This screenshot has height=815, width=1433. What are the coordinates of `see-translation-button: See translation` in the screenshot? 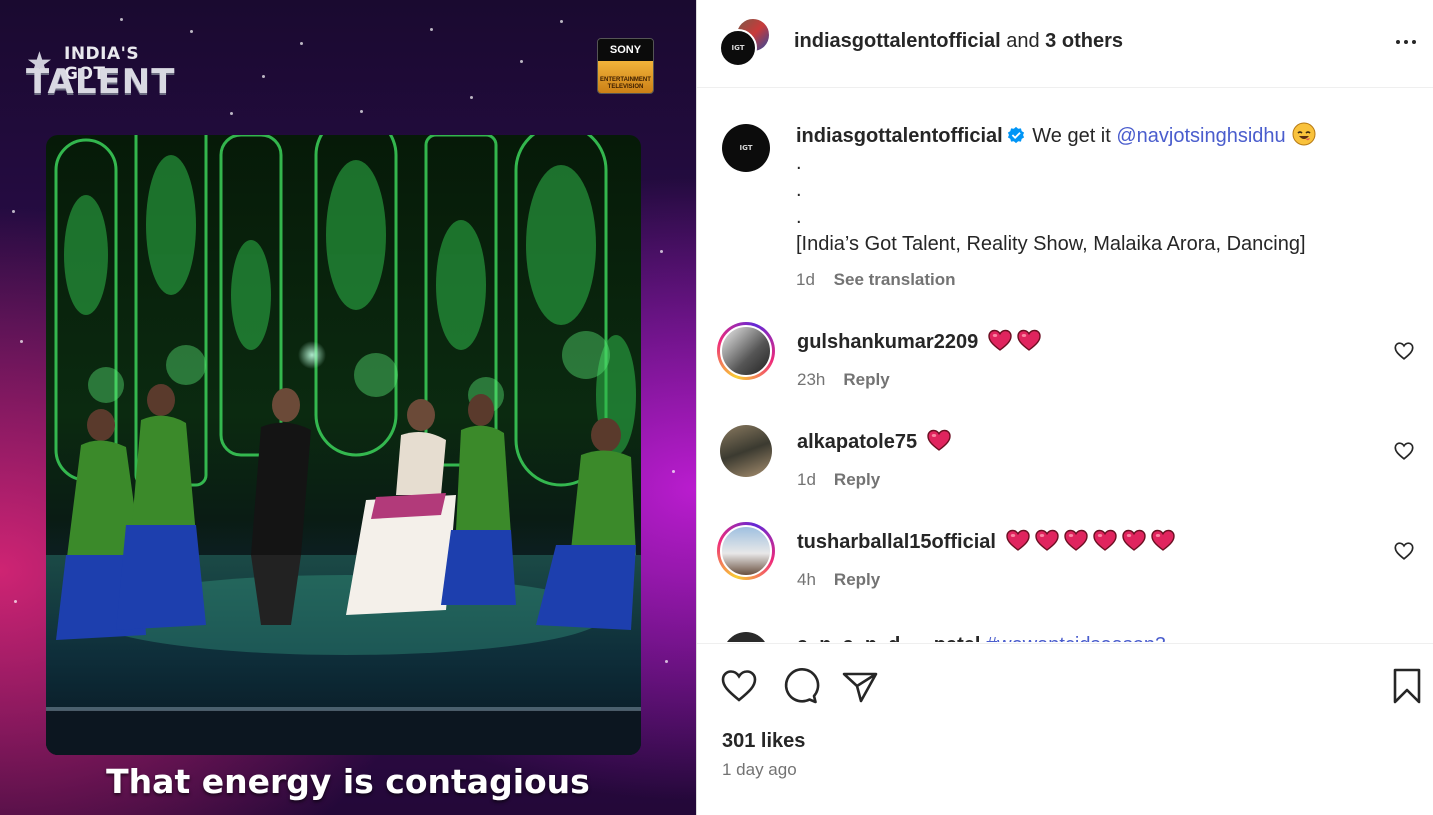 It's located at (895, 279).